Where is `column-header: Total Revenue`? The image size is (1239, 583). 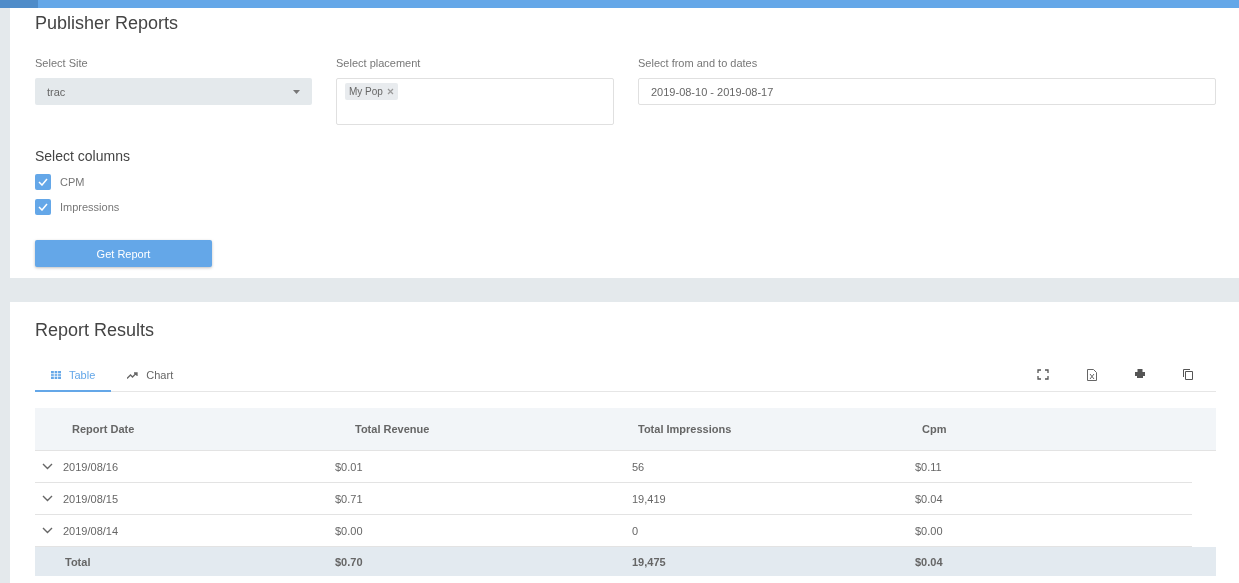
column-header: Total Revenue is located at coordinates (392, 429).